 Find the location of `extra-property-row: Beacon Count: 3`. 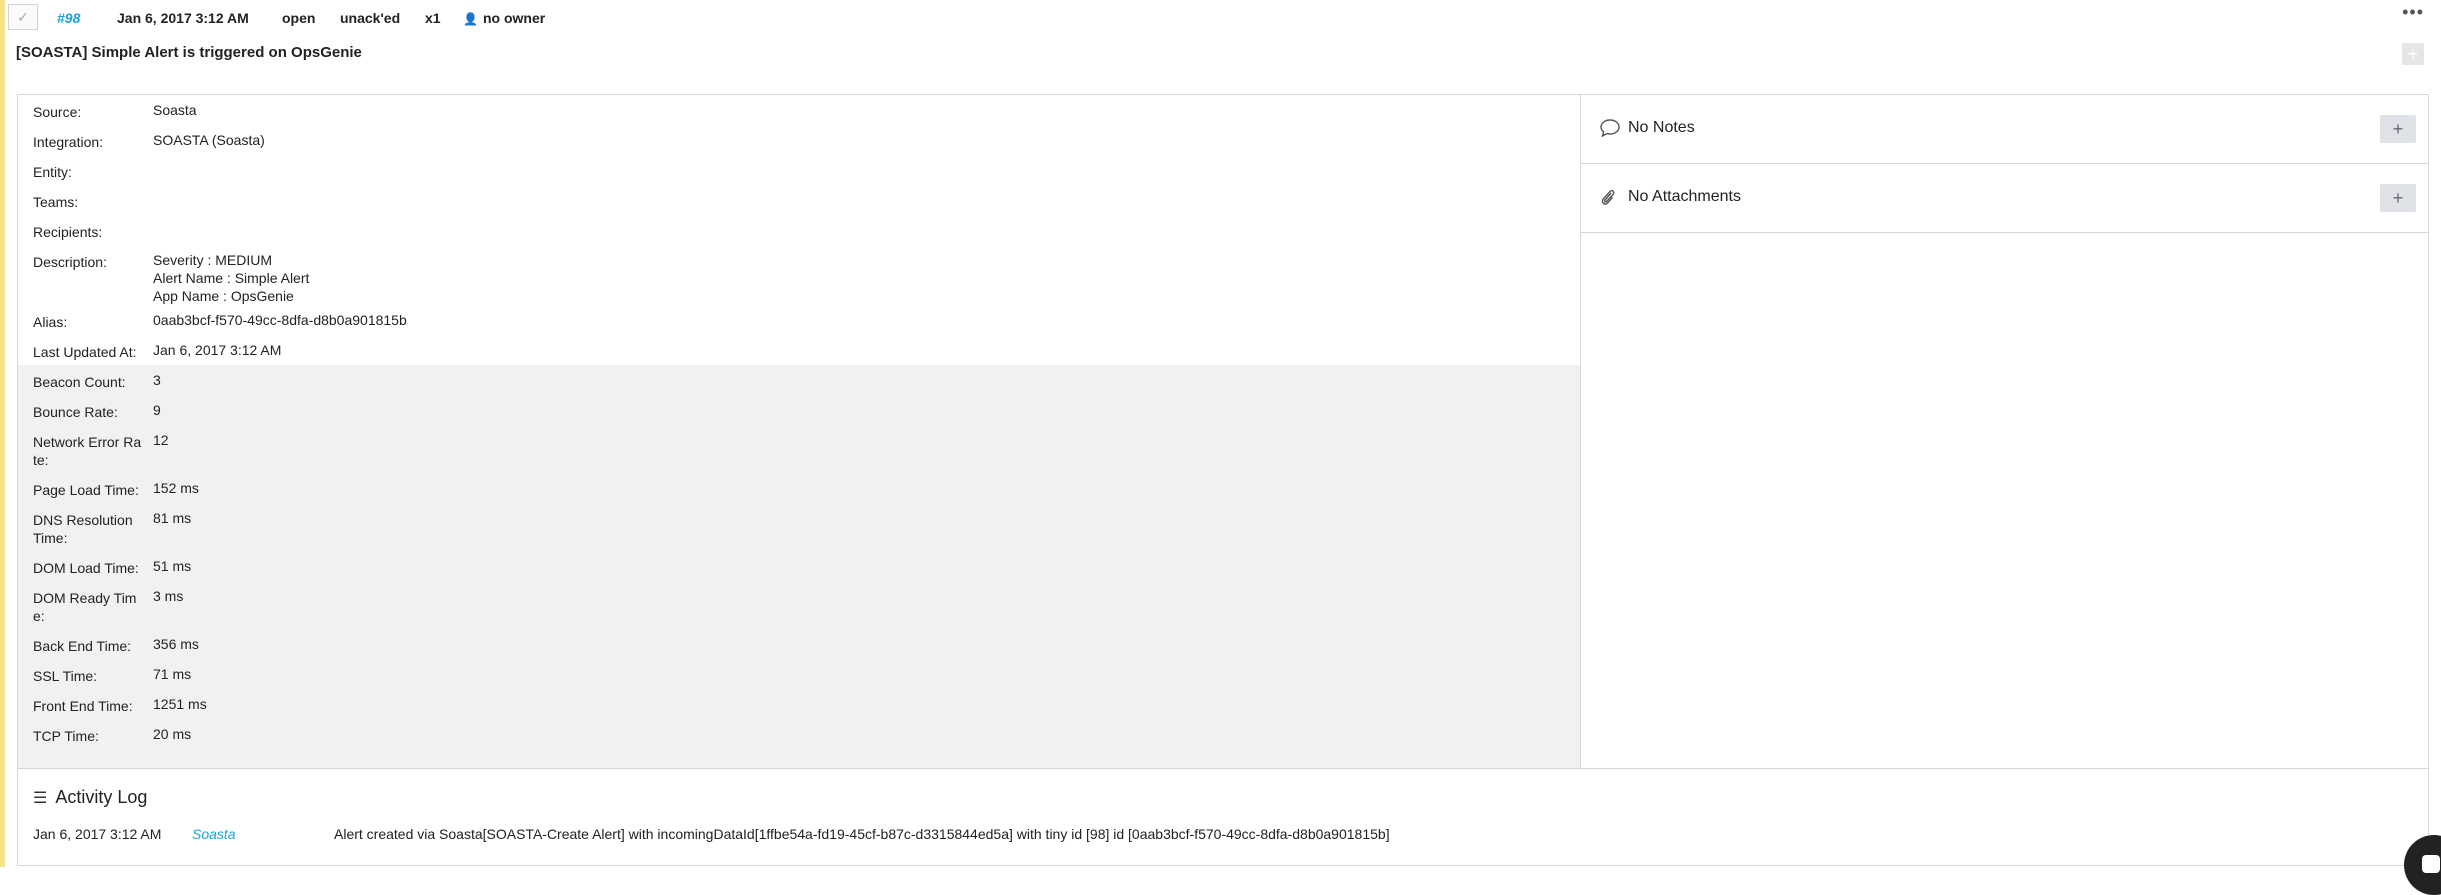

extra-property-row: Beacon Count: 3 is located at coordinates (799, 380).